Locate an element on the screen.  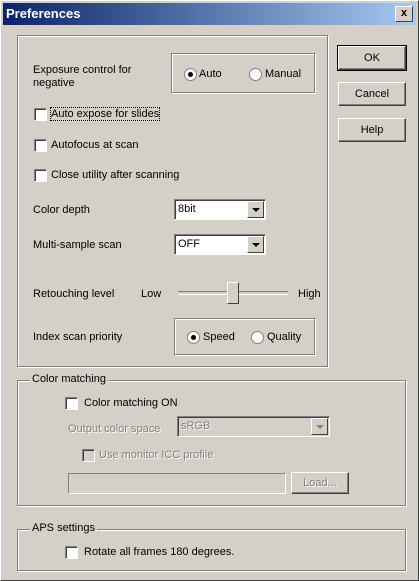
output-color-space-select: sRGB is located at coordinates (253, 426).